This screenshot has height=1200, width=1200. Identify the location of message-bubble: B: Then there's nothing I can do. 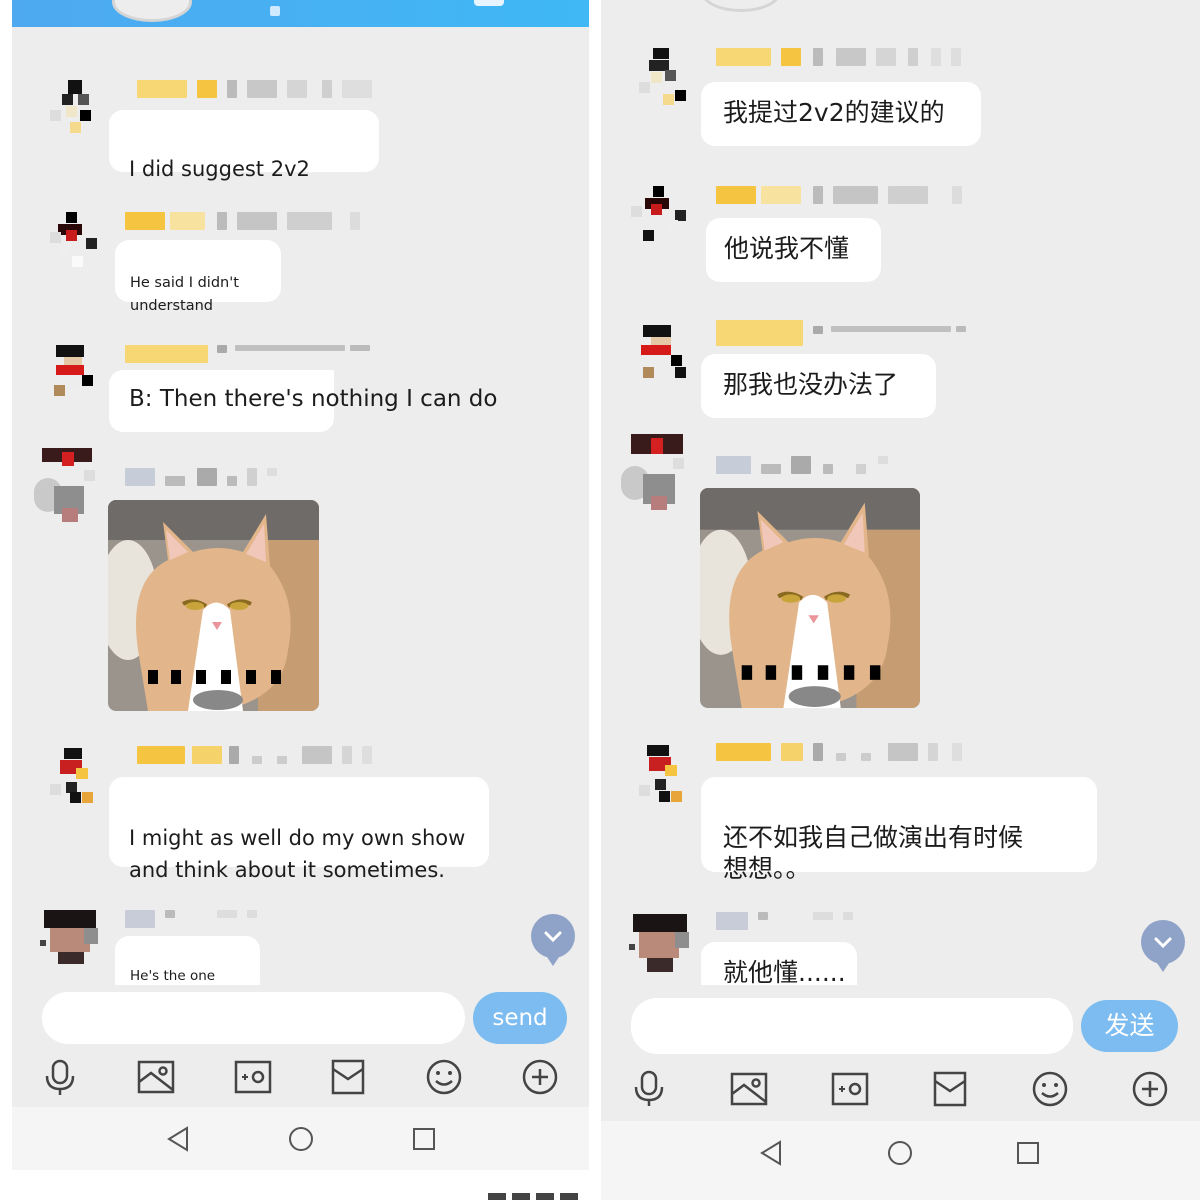
(303, 401).